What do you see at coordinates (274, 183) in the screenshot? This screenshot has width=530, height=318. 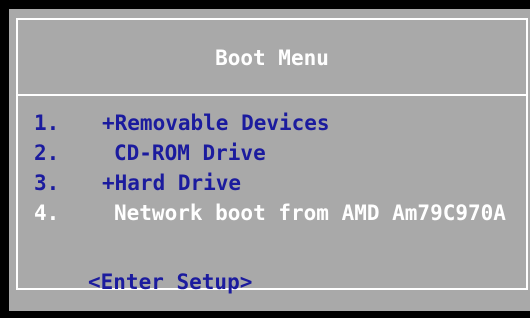 I see `boot-option-hard-drive: 3. +Hard Drive` at bounding box center [274, 183].